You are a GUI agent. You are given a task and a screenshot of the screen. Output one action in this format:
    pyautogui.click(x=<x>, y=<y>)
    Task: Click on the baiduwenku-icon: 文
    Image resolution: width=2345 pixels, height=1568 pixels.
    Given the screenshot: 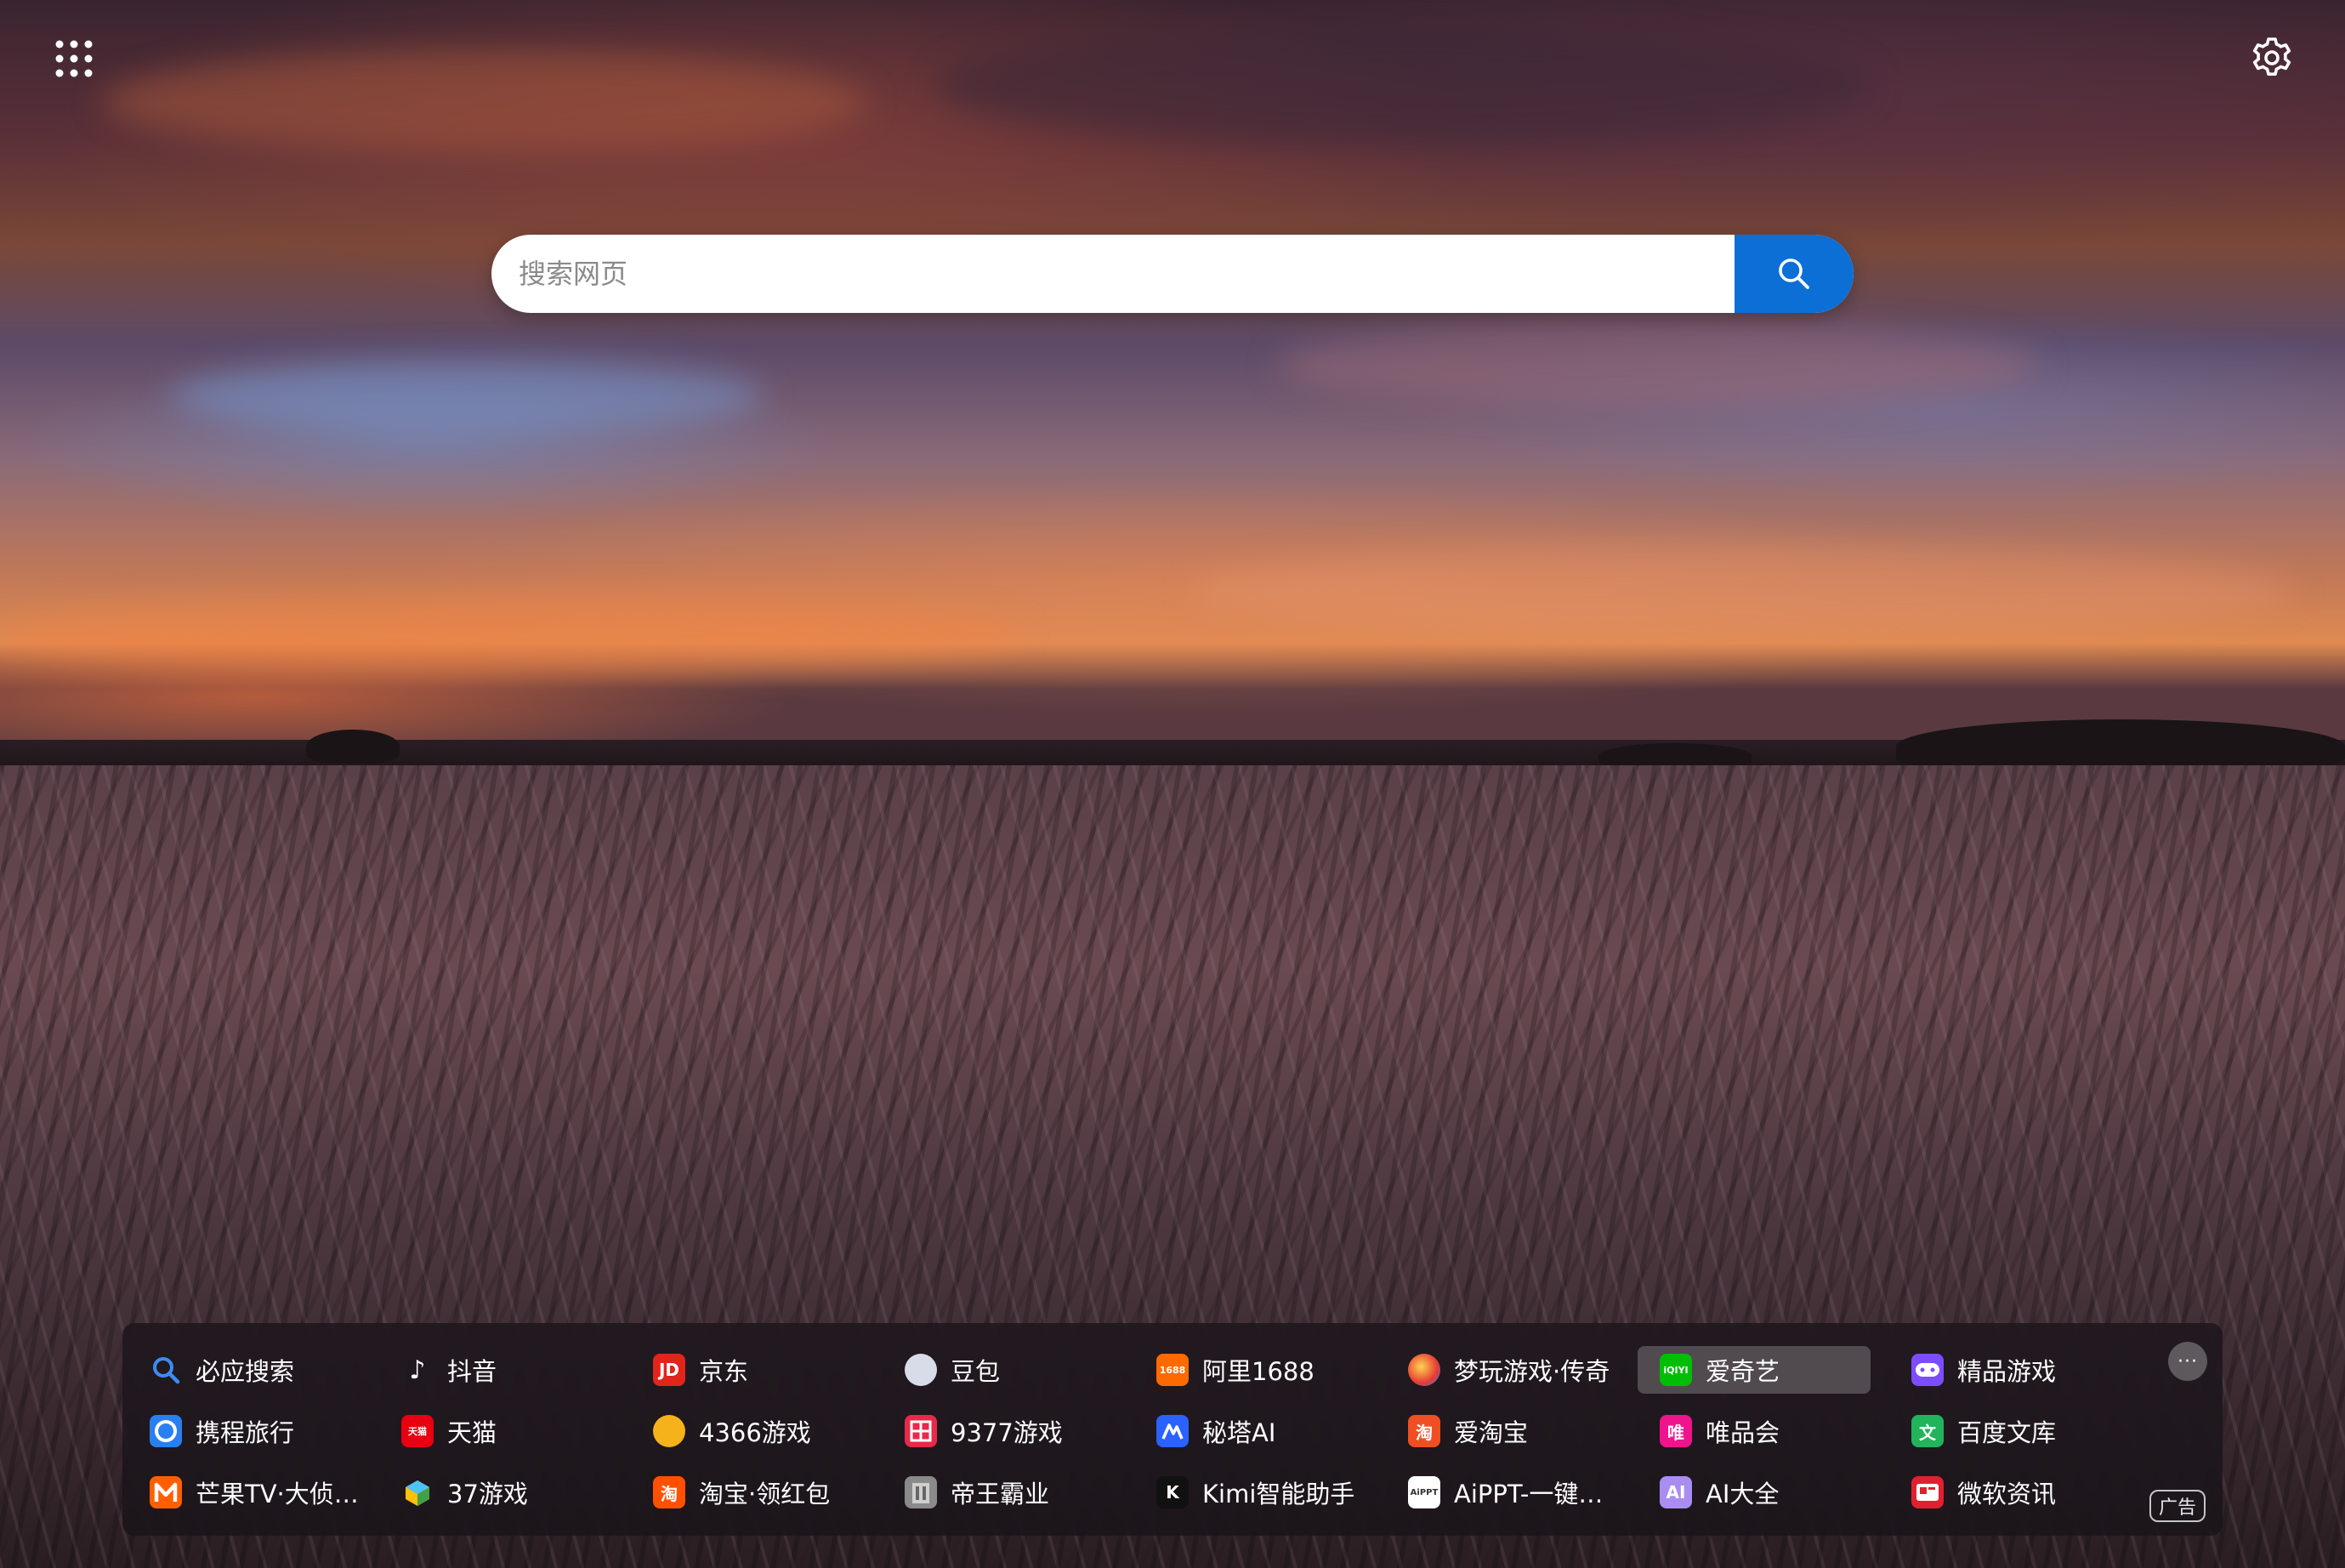 What is the action you would take?
    pyautogui.click(x=1927, y=1431)
    